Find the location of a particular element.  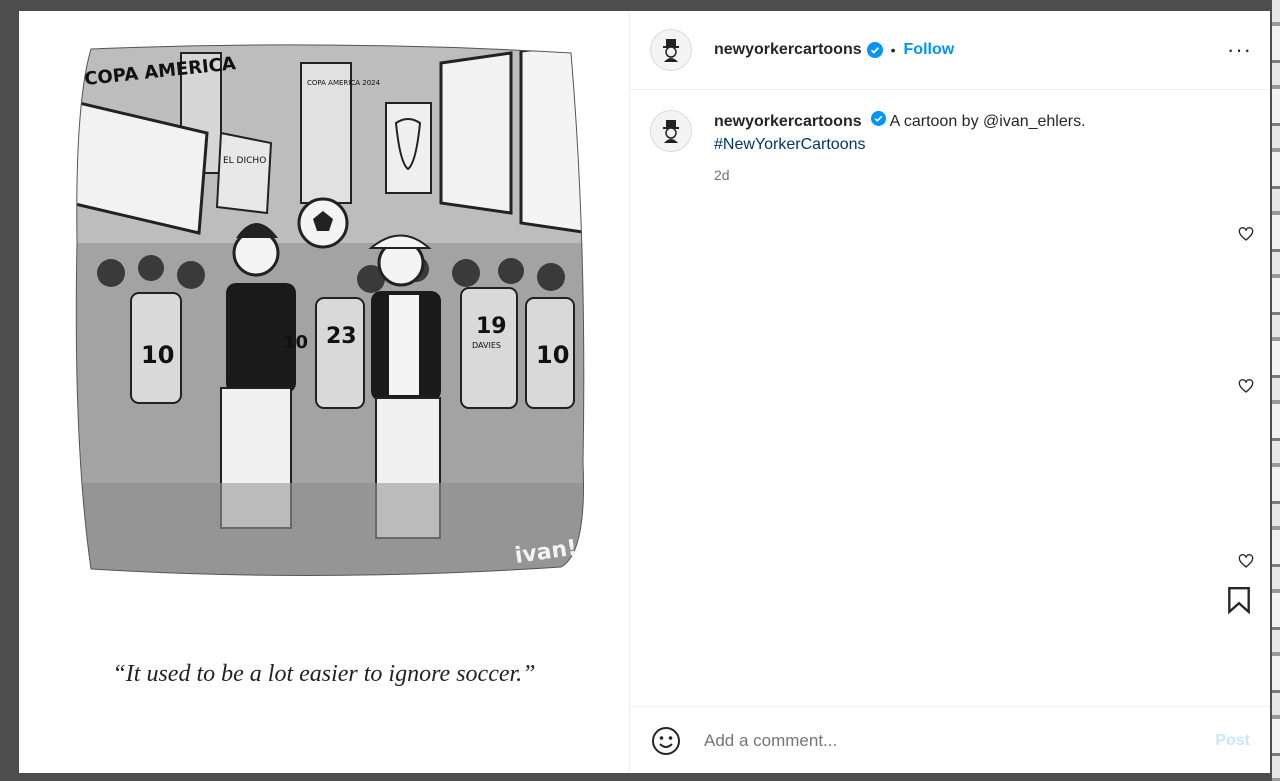

more-options-icon: ··· is located at coordinates (1239, 50).